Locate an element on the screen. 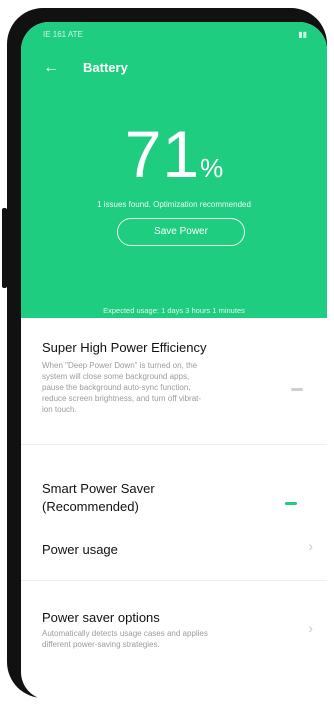  saver-options-title: Power saver options is located at coordinates (101, 617).